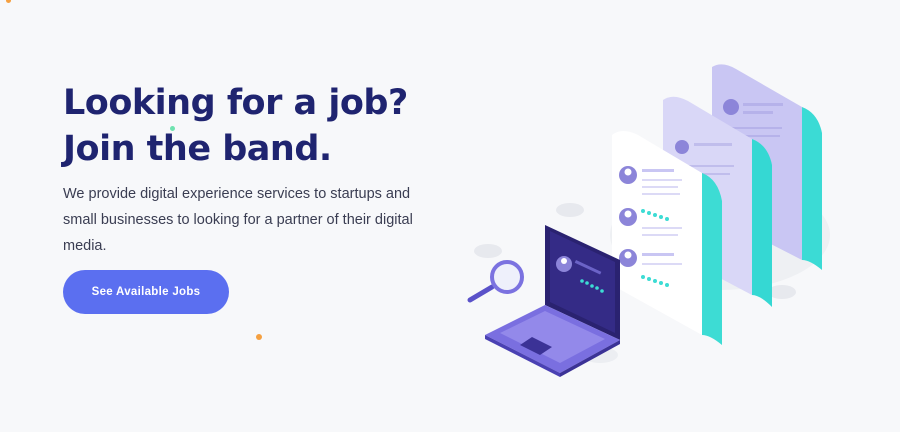 This screenshot has width=900, height=432. Describe the element at coordinates (495, 281) in the screenshot. I see `magnifier-icon` at that location.